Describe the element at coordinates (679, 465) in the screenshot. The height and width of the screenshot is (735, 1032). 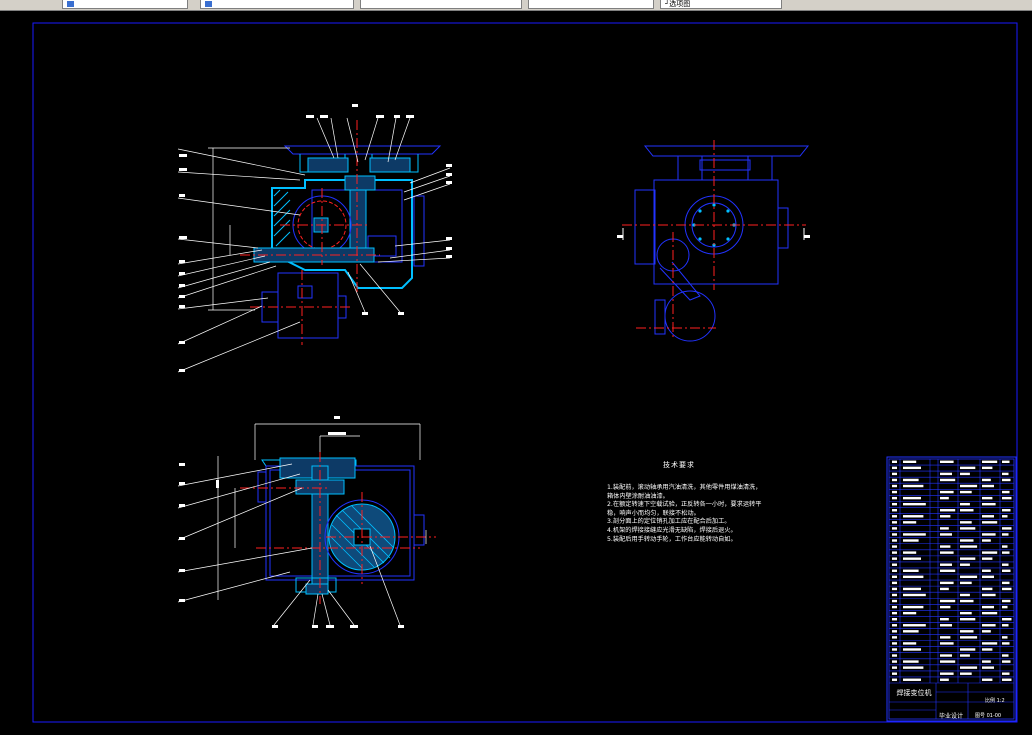
I see `technical-requirements-title: 技术要求` at that location.